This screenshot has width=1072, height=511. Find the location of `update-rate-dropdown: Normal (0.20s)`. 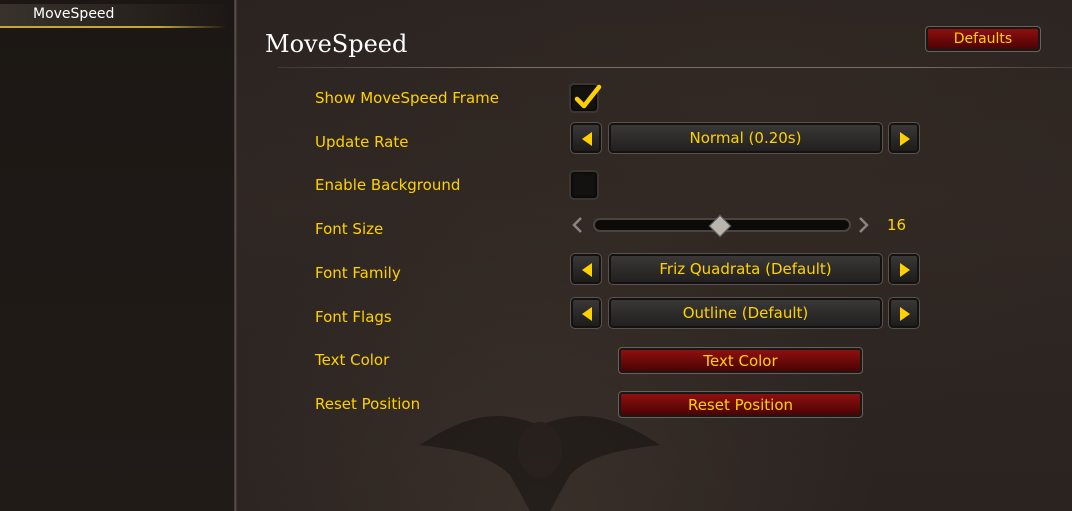

update-rate-dropdown: Normal (0.20s) is located at coordinates (745, 138).